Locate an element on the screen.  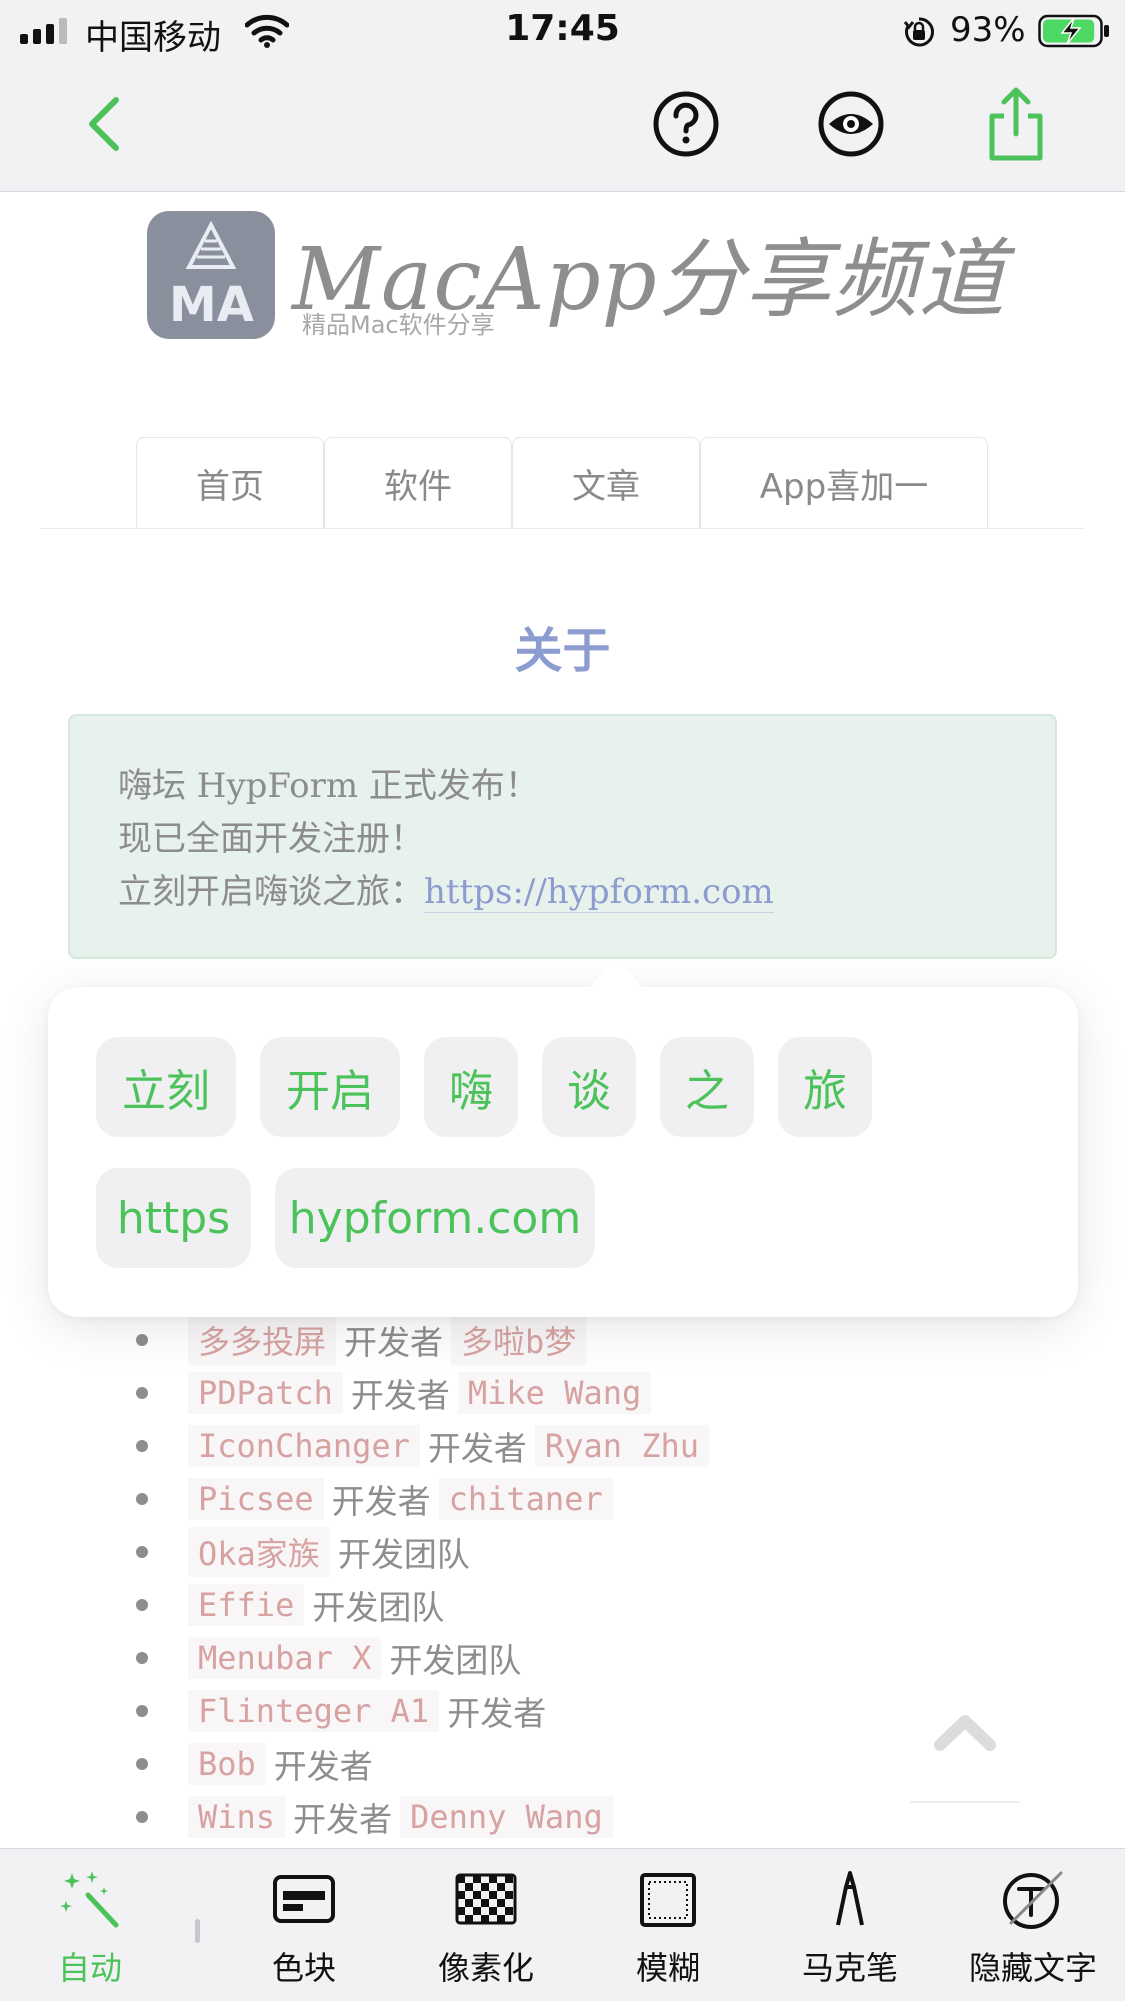
list-item: 多多投屏 开发者 多啦b梦 is located at coordinates (419, 1339).